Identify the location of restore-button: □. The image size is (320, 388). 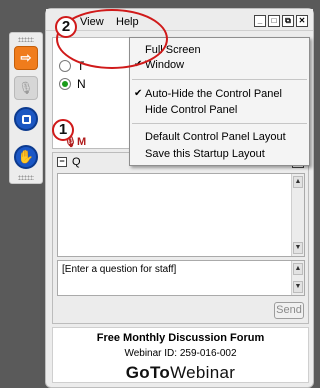
(274, 21).